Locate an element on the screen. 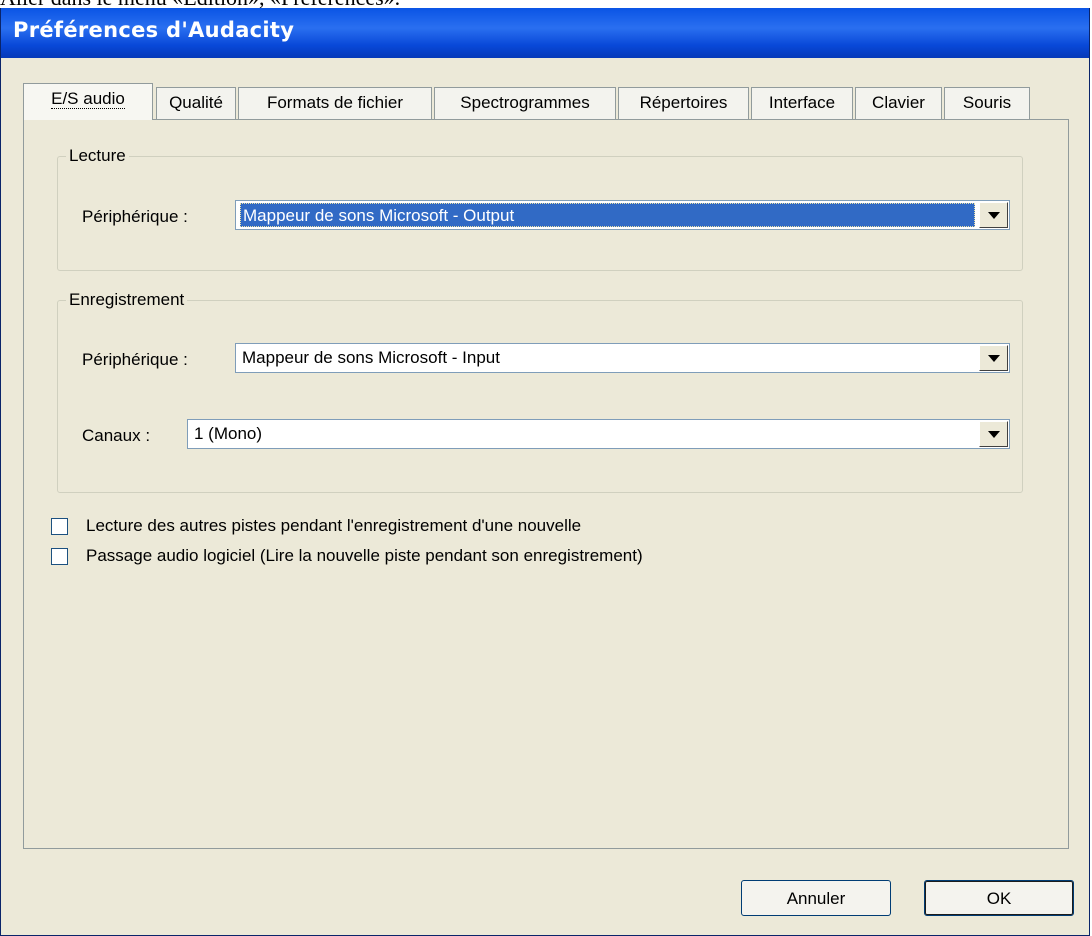  tab-audio-io: E/S audio is located at coordinates (88, 101).